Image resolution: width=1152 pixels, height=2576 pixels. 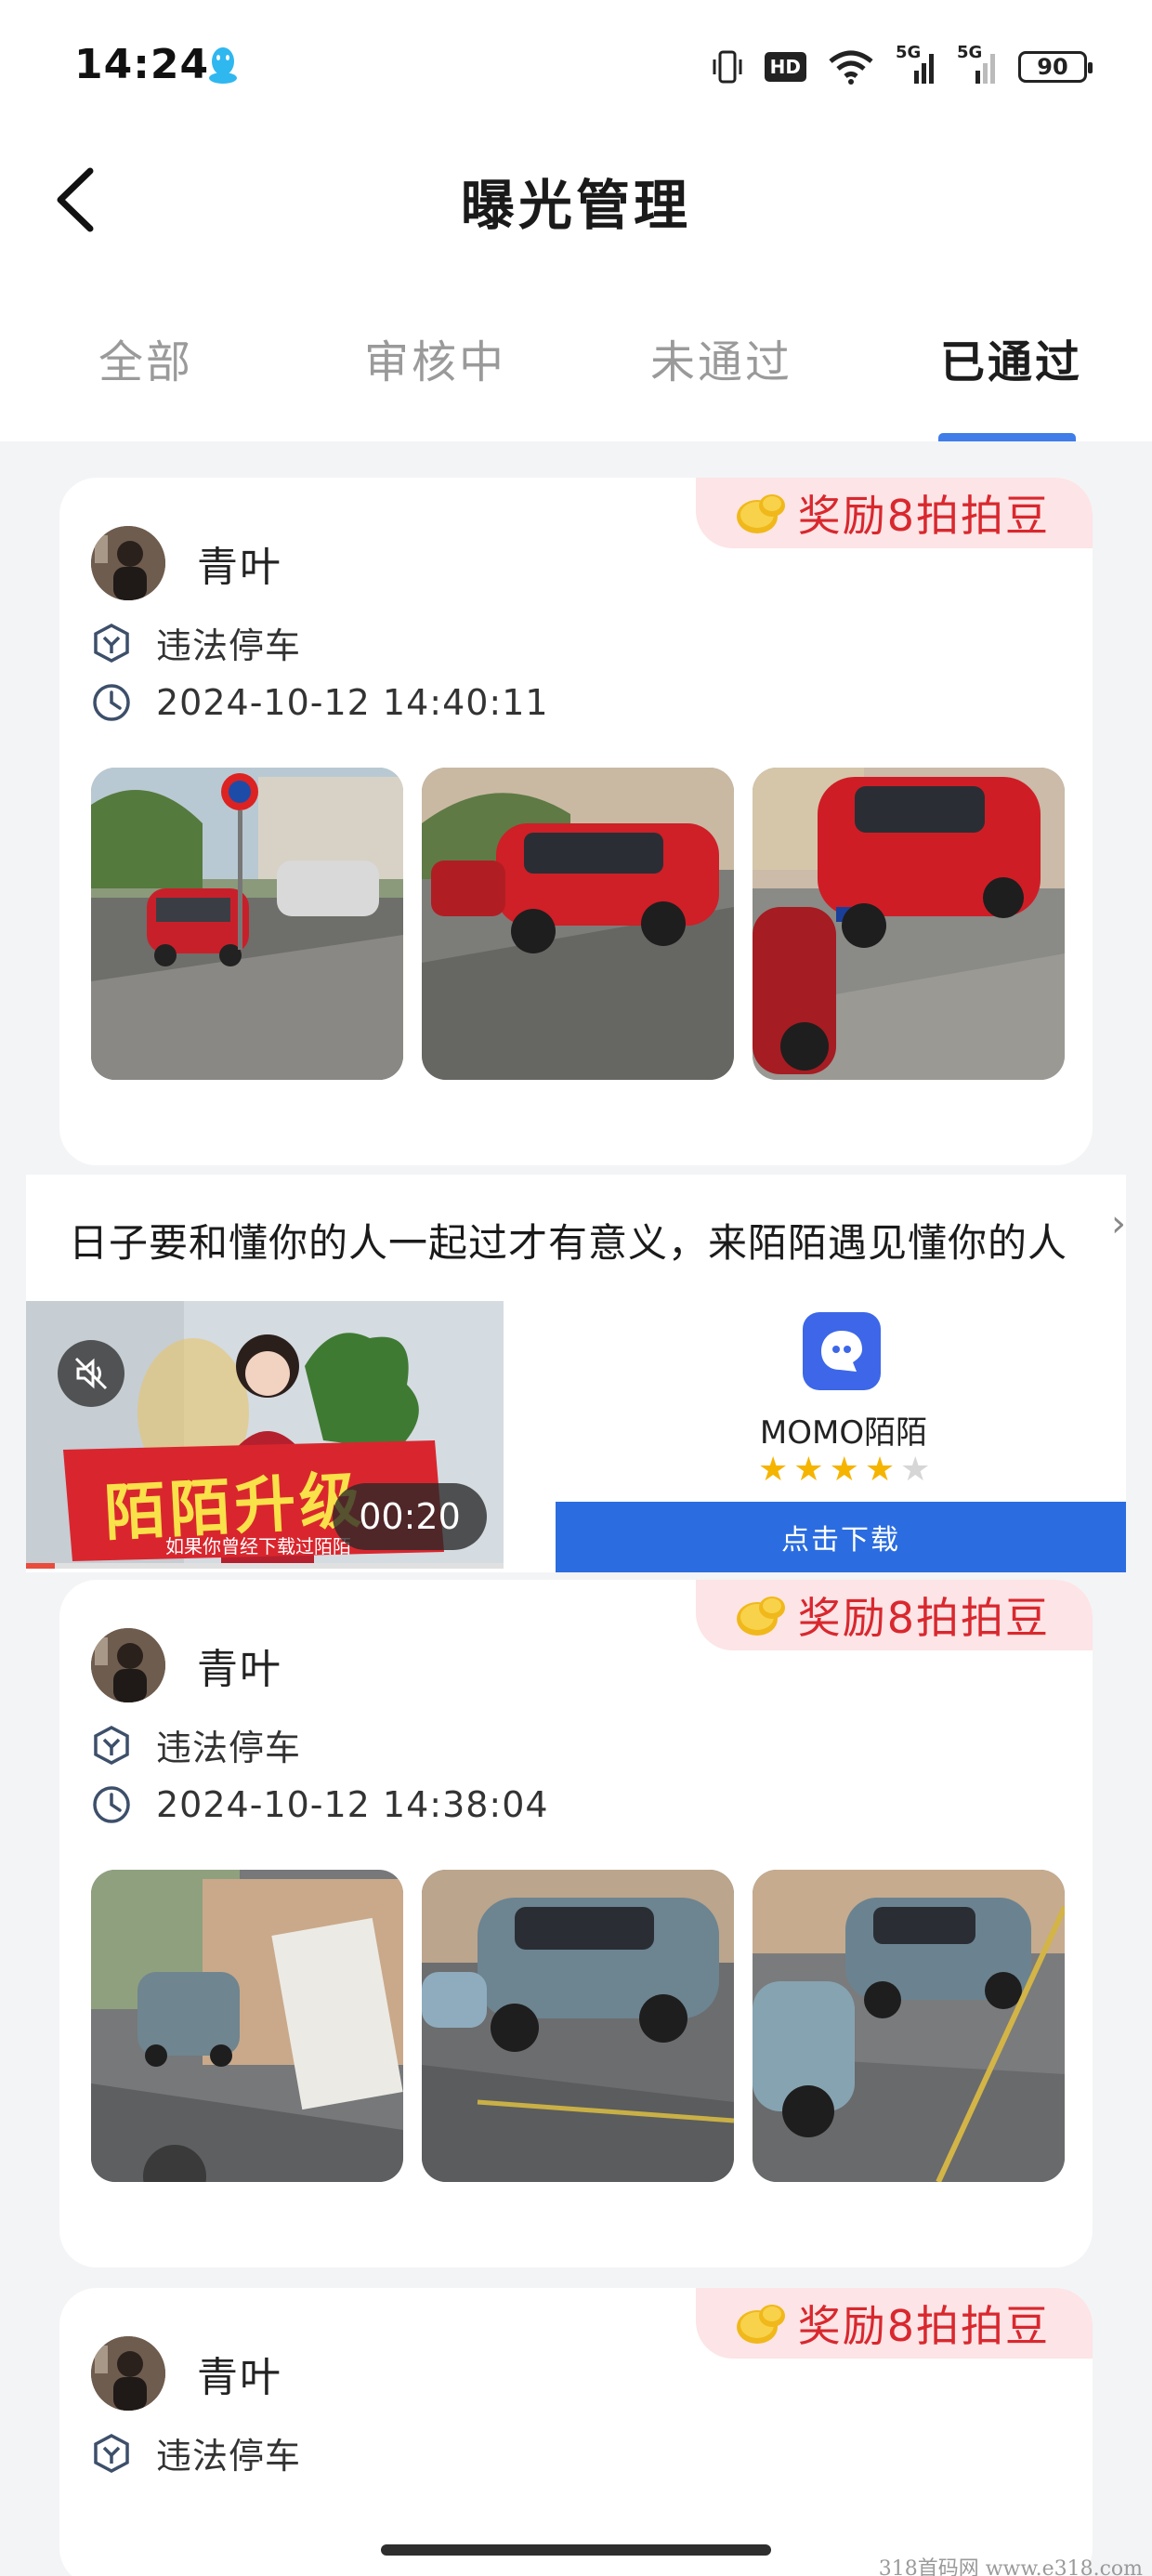 I want to click on download-button: 点击下载, so click(x=841, y=1537).